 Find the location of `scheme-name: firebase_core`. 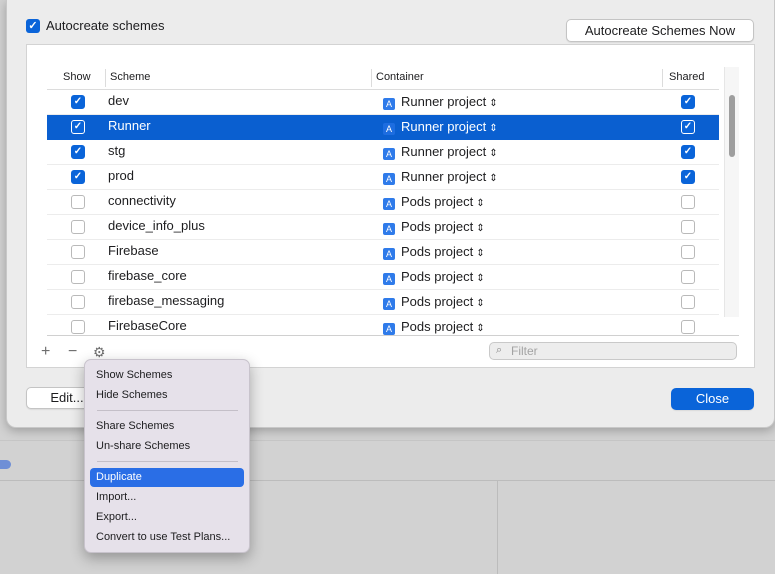

scheme-name: firebase_core is located at coordinates (147, 275).